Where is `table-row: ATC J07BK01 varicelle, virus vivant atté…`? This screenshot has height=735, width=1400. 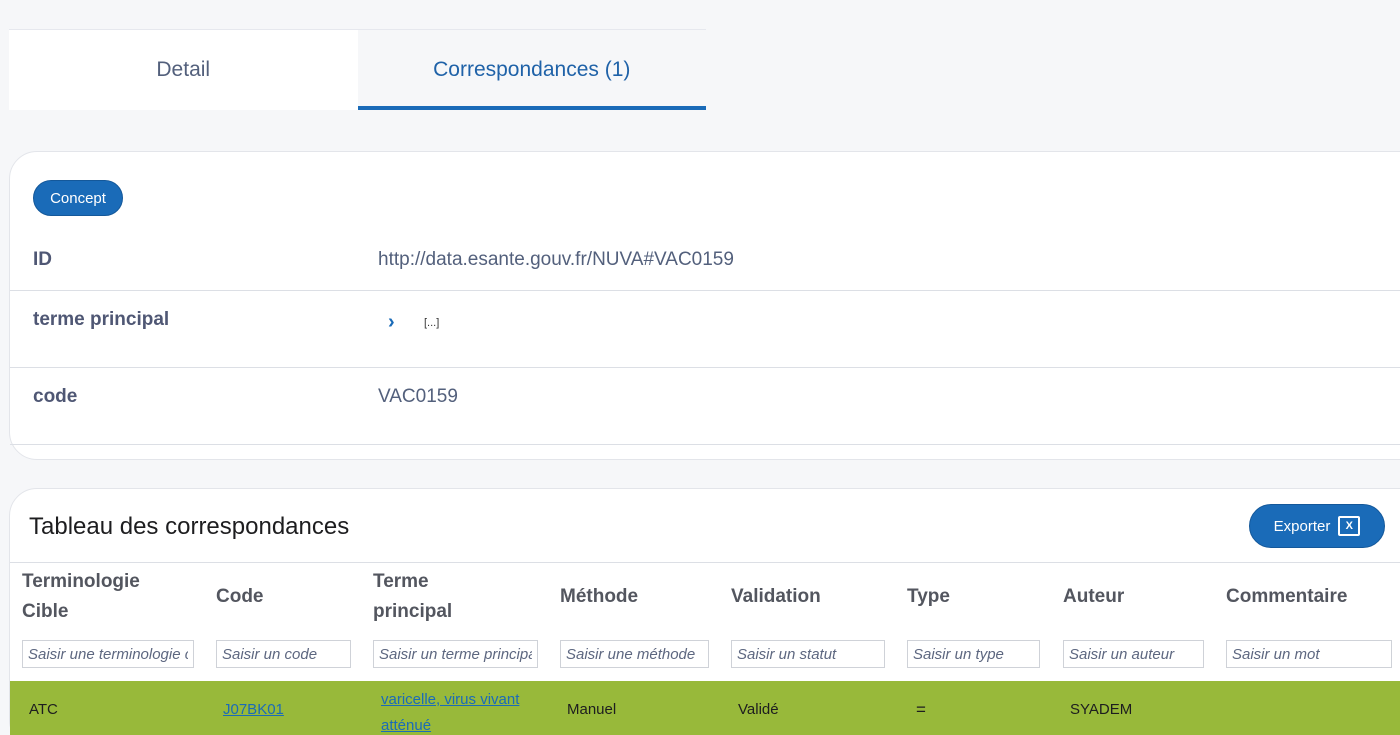 table-row: ATC J07BK01 varicelle, virus vivant atté… is located at coordinates (705, 708).